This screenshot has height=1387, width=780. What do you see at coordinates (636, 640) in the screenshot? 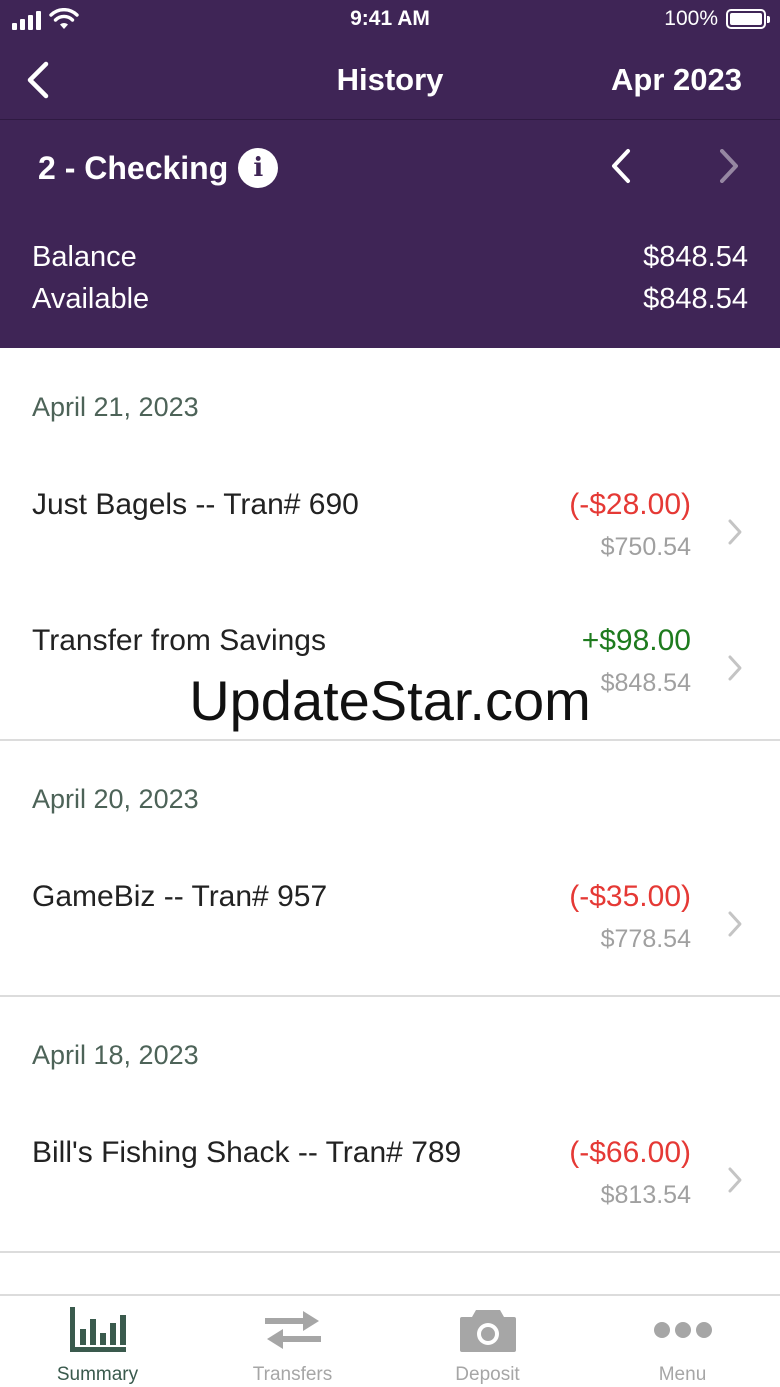
I see `transaction-amount: +$98.00` at bounding box center [636, 640].